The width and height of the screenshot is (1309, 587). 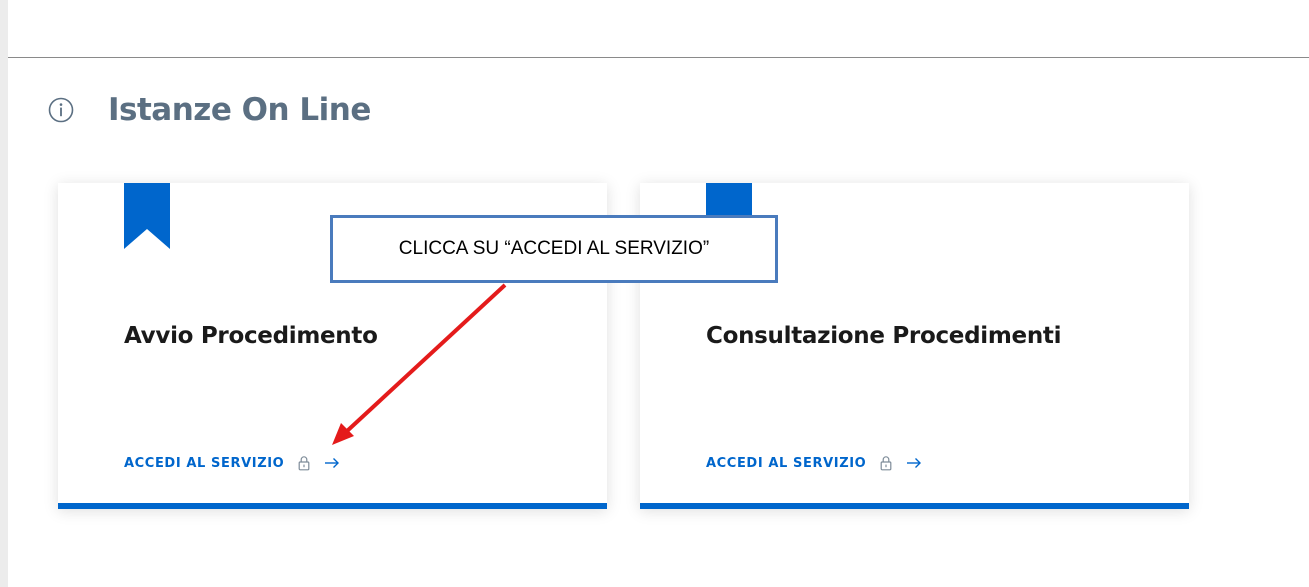 I want to click on header-divider, so click(x=658, y=57).